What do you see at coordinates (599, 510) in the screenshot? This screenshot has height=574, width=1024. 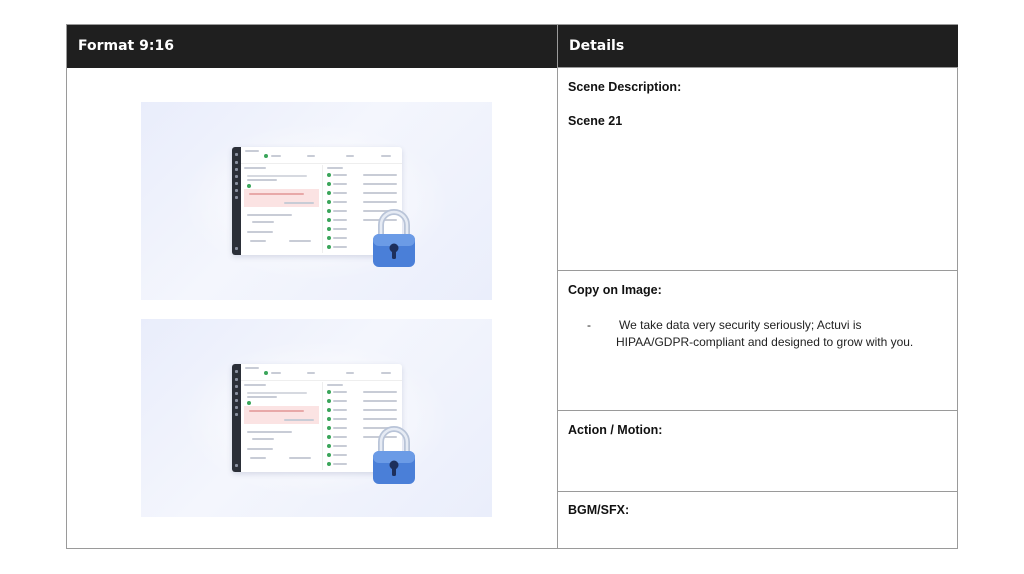 I see `bgm-sfx-label: BGM/SFX:` at bounding box center [599, 510].